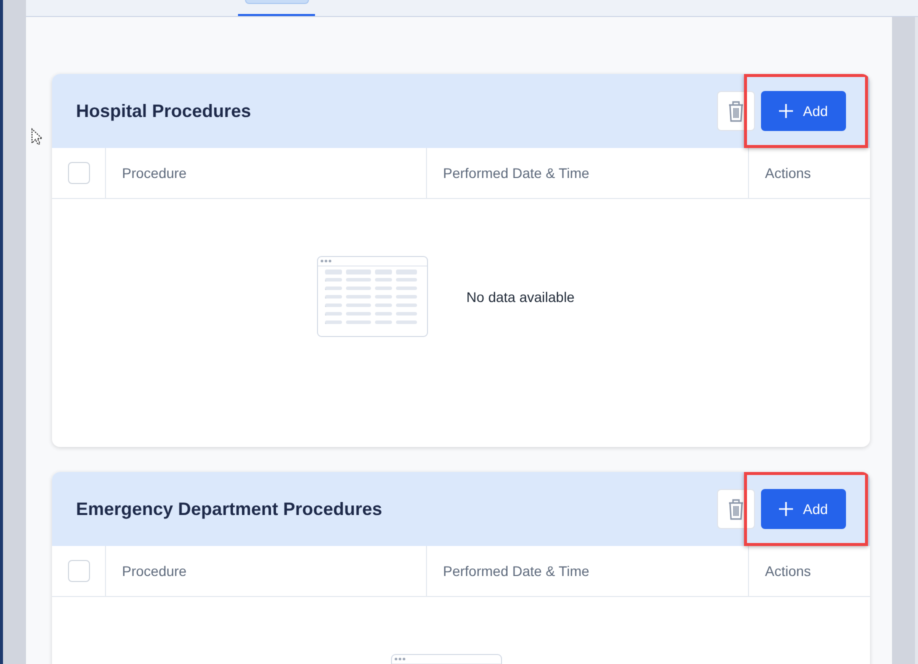  Describe the element at coordinates (230, 509) in the screenshot. I see `section-title: Emergency Department Procedures` at that location.